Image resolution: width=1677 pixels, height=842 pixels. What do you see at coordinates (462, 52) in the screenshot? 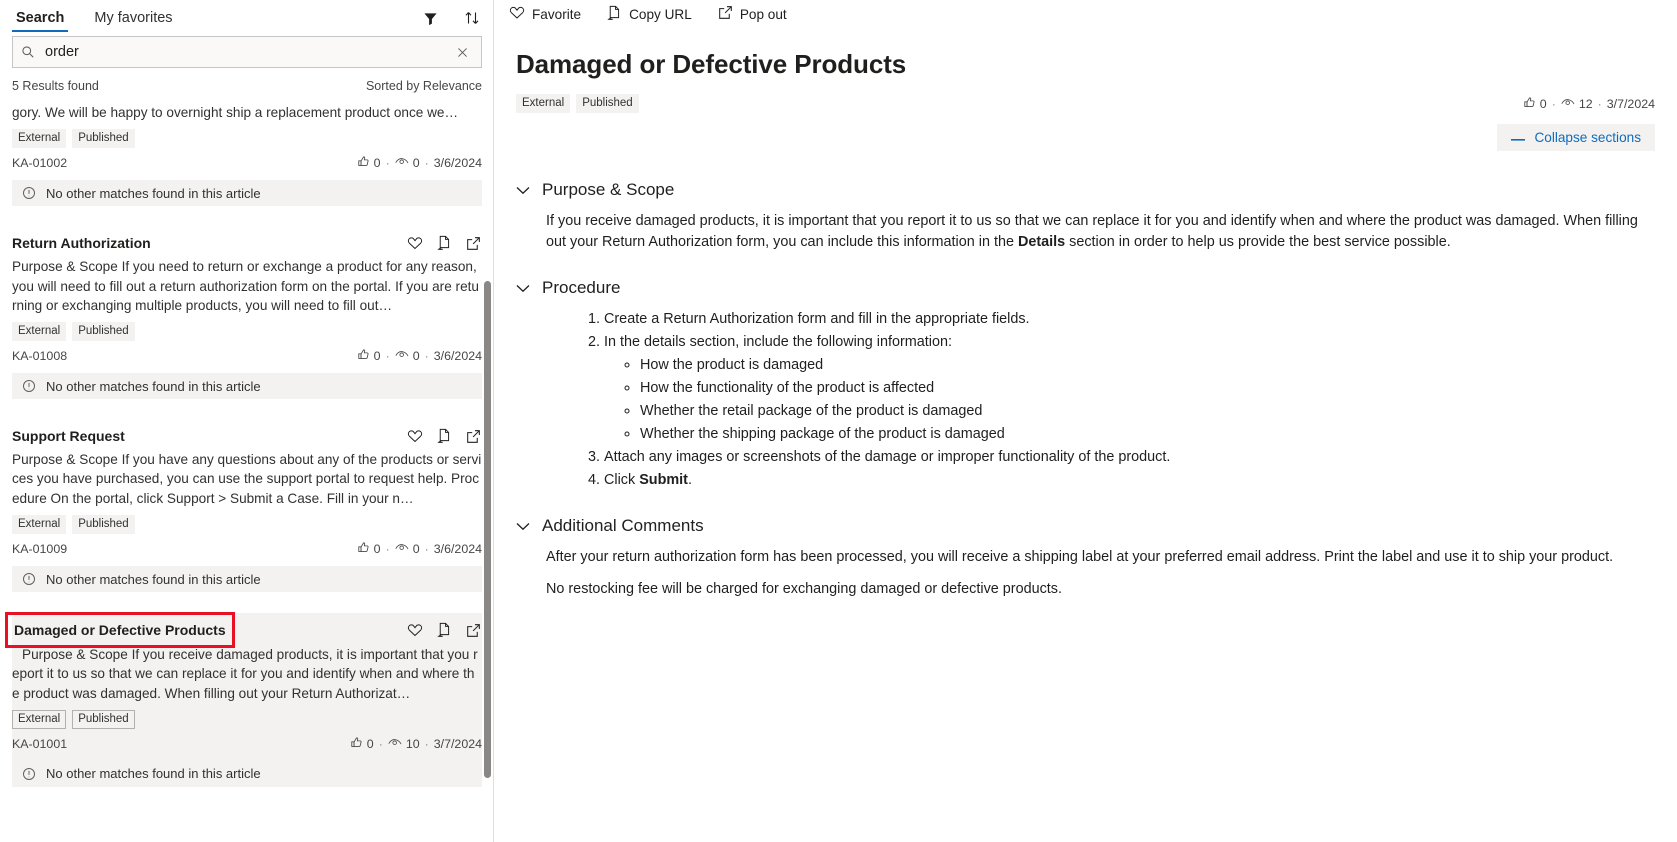
I see `close-icon` at bounding box center [462, 52].